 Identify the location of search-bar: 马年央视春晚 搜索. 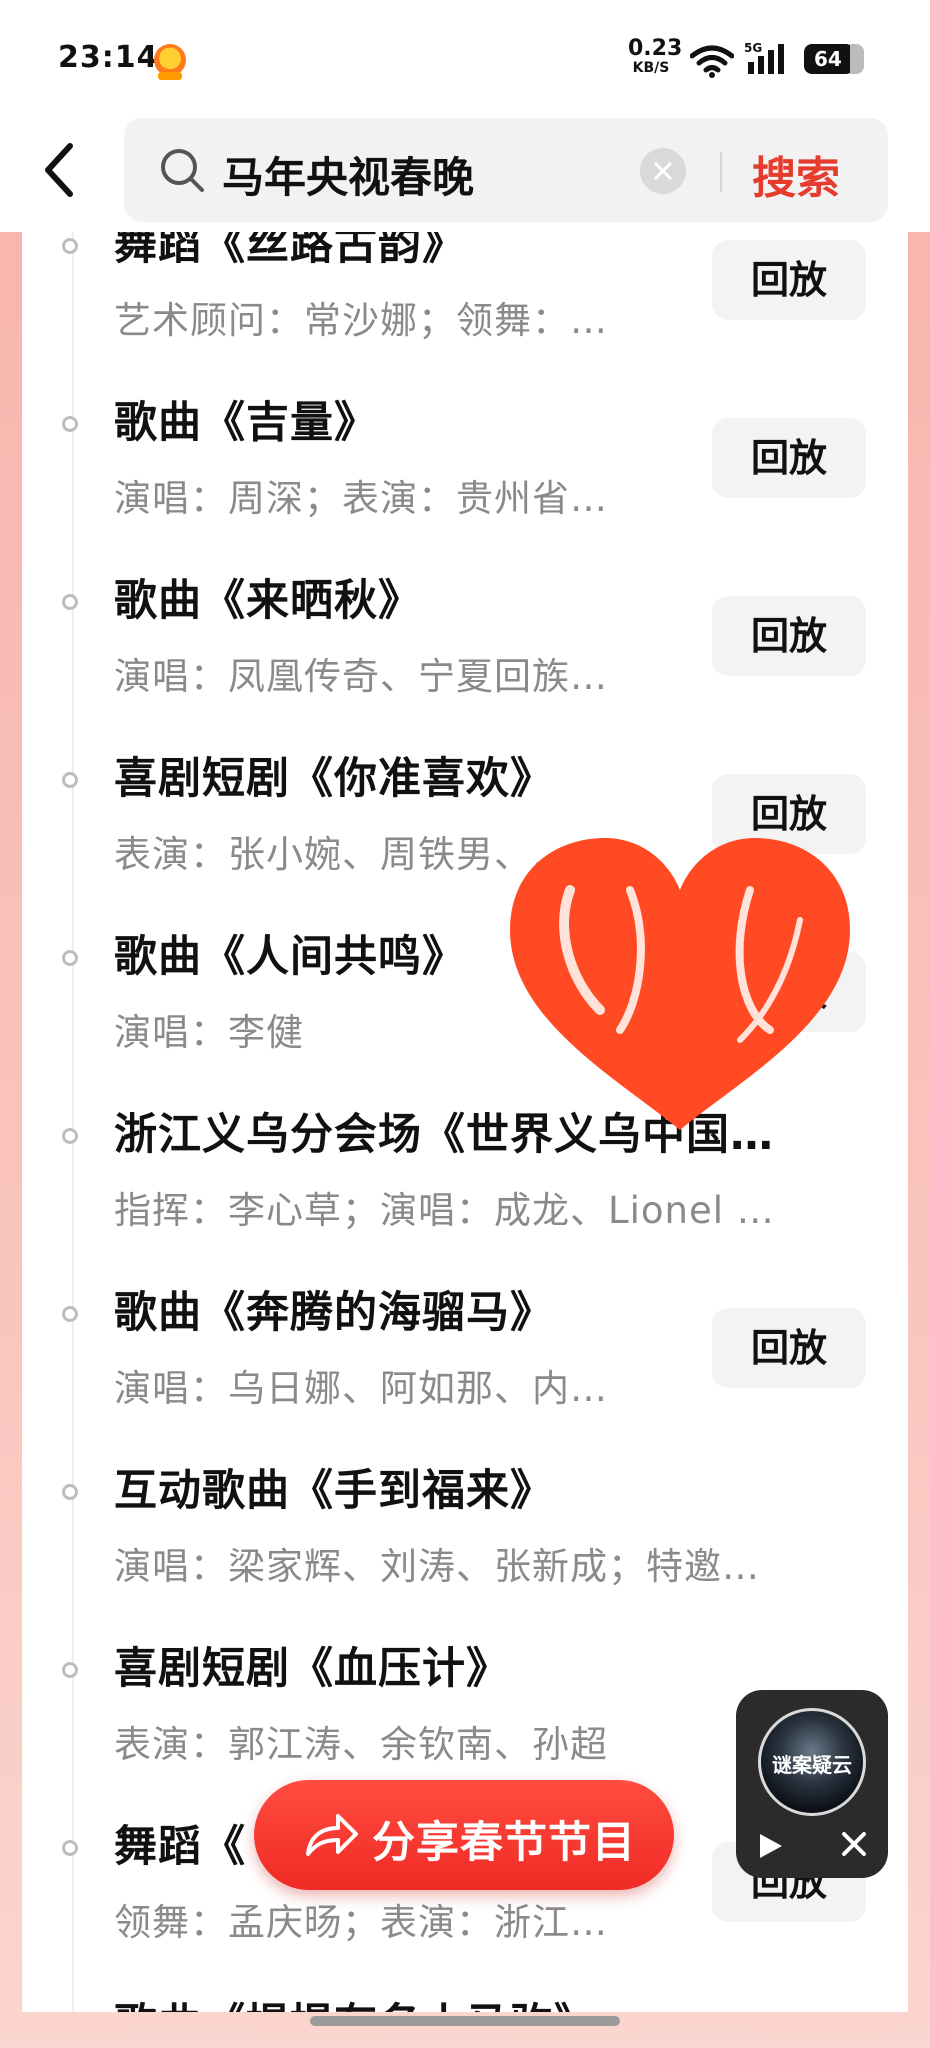
(506, 170).